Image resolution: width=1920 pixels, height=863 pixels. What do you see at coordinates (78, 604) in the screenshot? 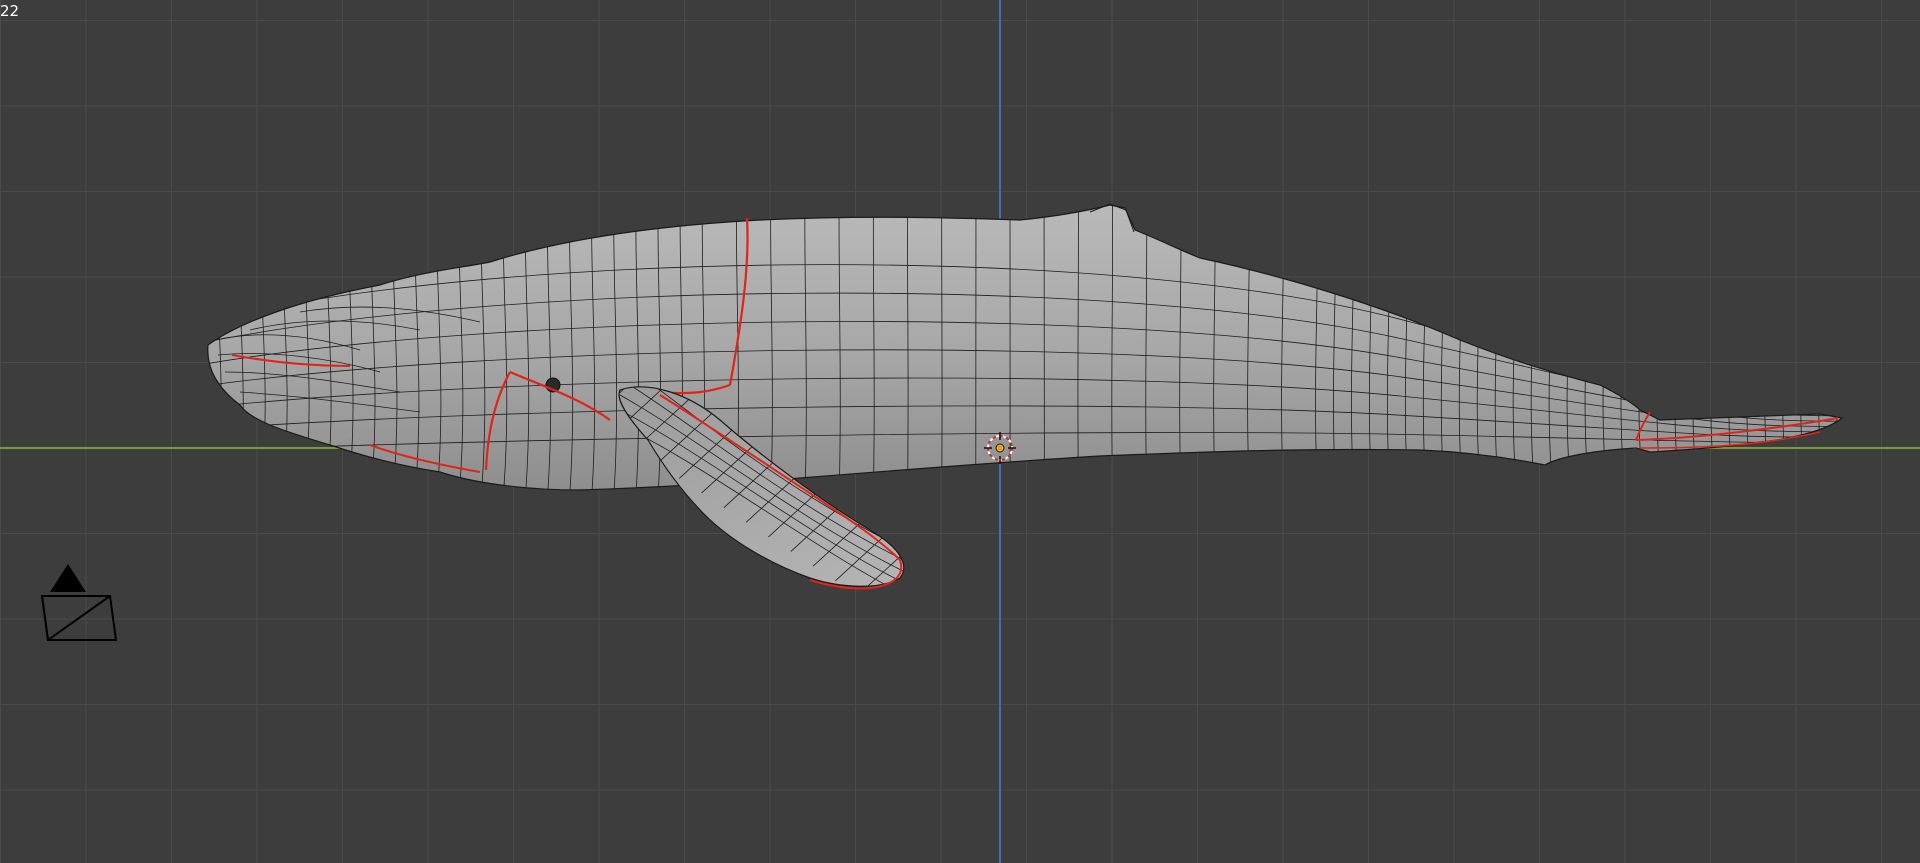
I see `camera-icon` at bounding box center [78, 604].